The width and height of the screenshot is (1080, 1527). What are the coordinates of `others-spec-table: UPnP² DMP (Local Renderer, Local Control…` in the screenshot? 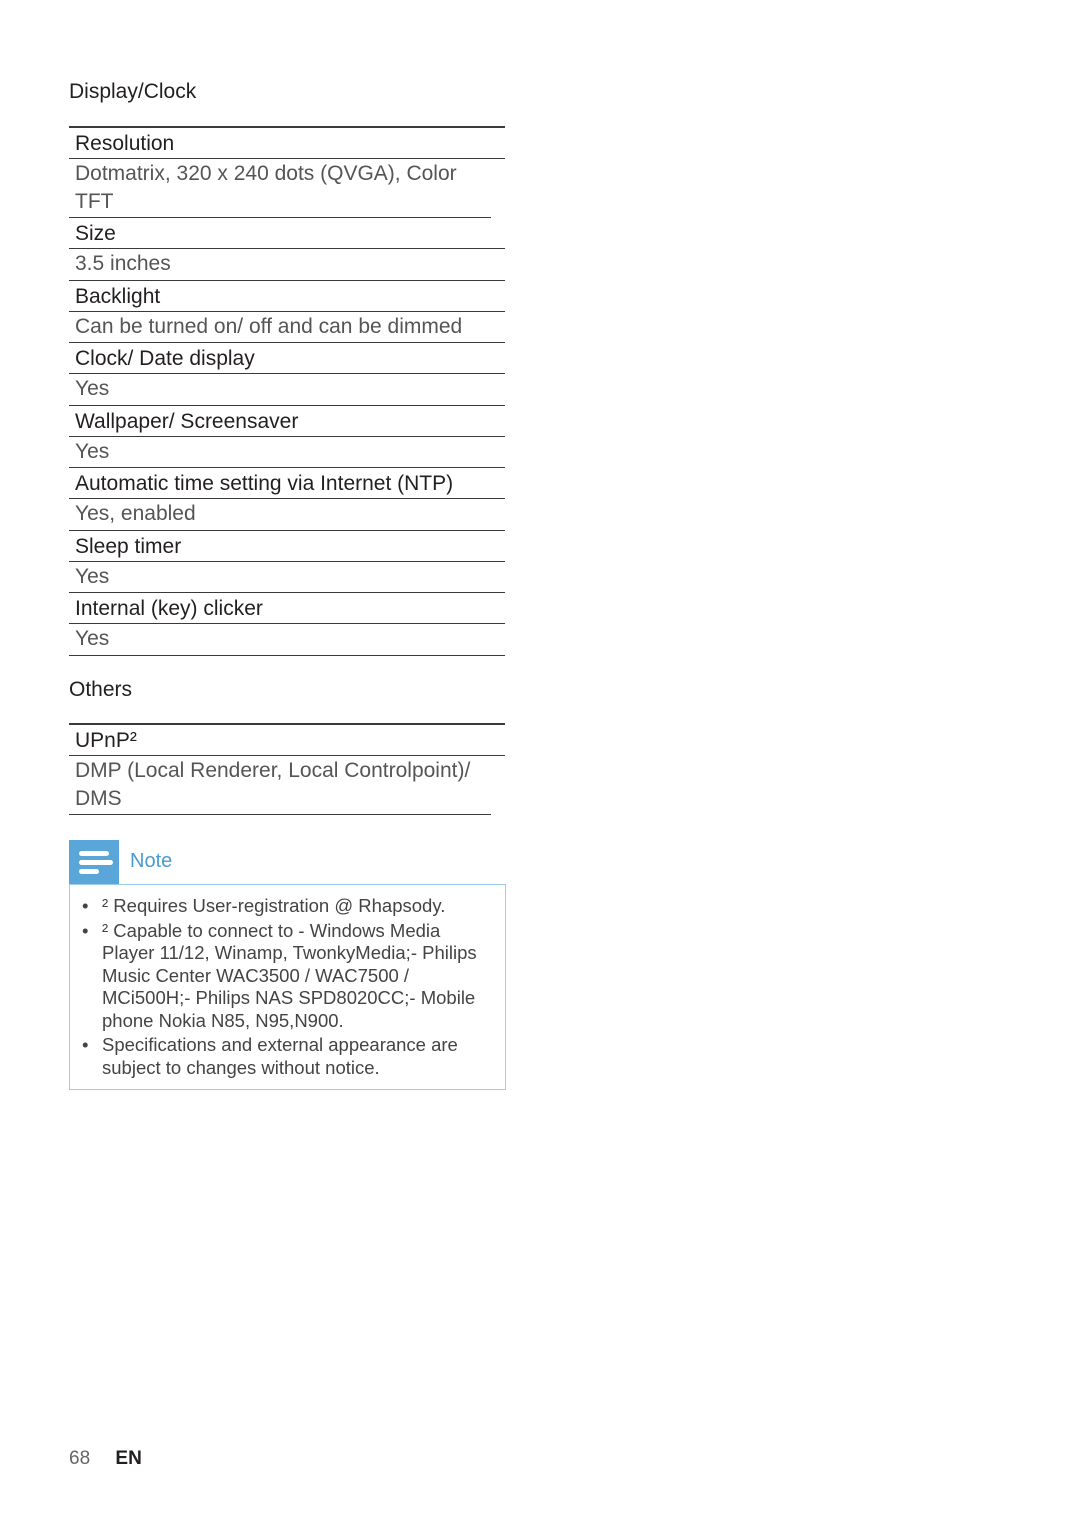 It's located at (287, 769).